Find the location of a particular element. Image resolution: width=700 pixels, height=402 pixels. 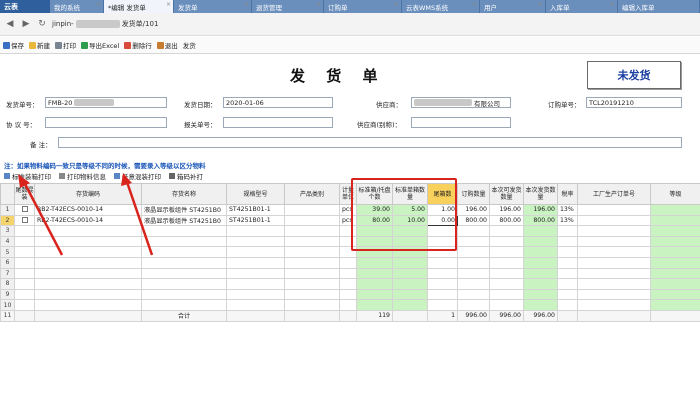

table-row: 7 is located at coordinates (350, 273).